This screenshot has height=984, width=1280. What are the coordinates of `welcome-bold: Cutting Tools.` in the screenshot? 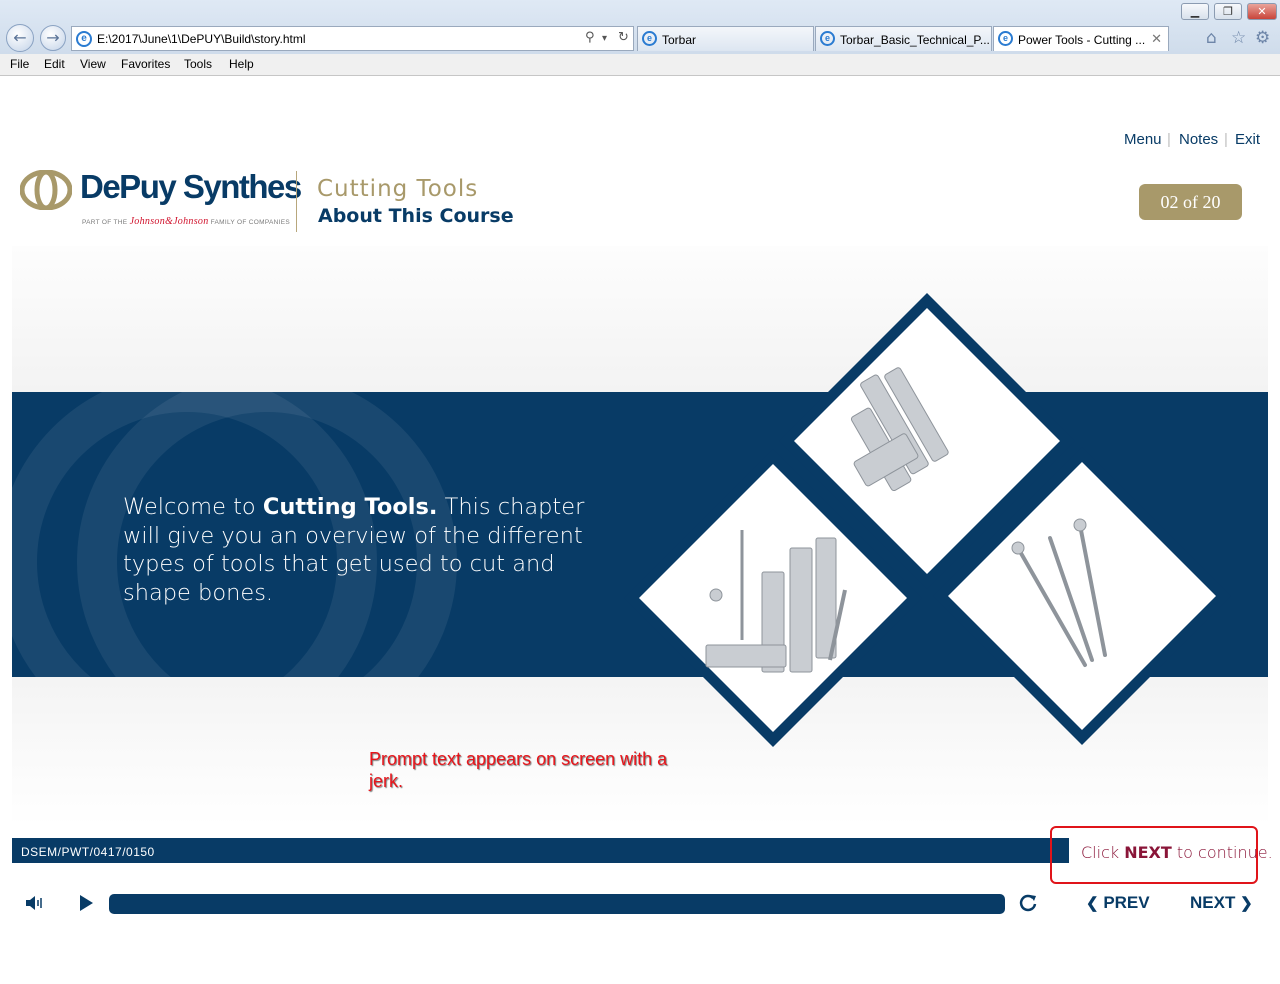 It's located at (350, 507).